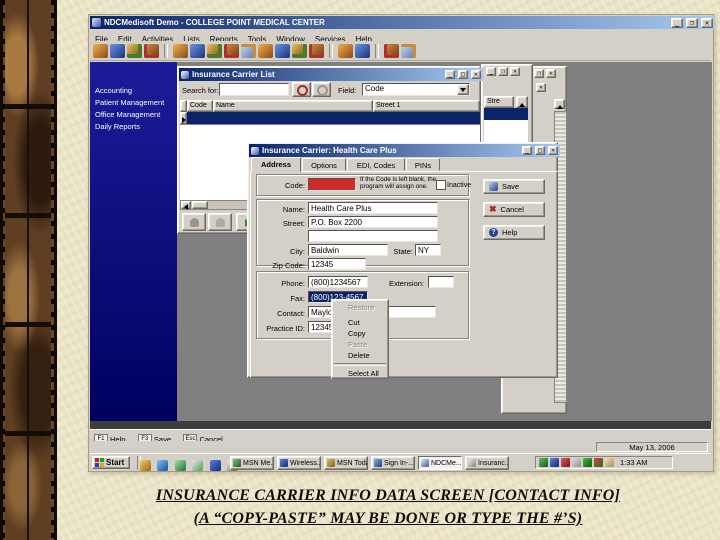  I want to click on selected-grid-row, so click(333, 118).